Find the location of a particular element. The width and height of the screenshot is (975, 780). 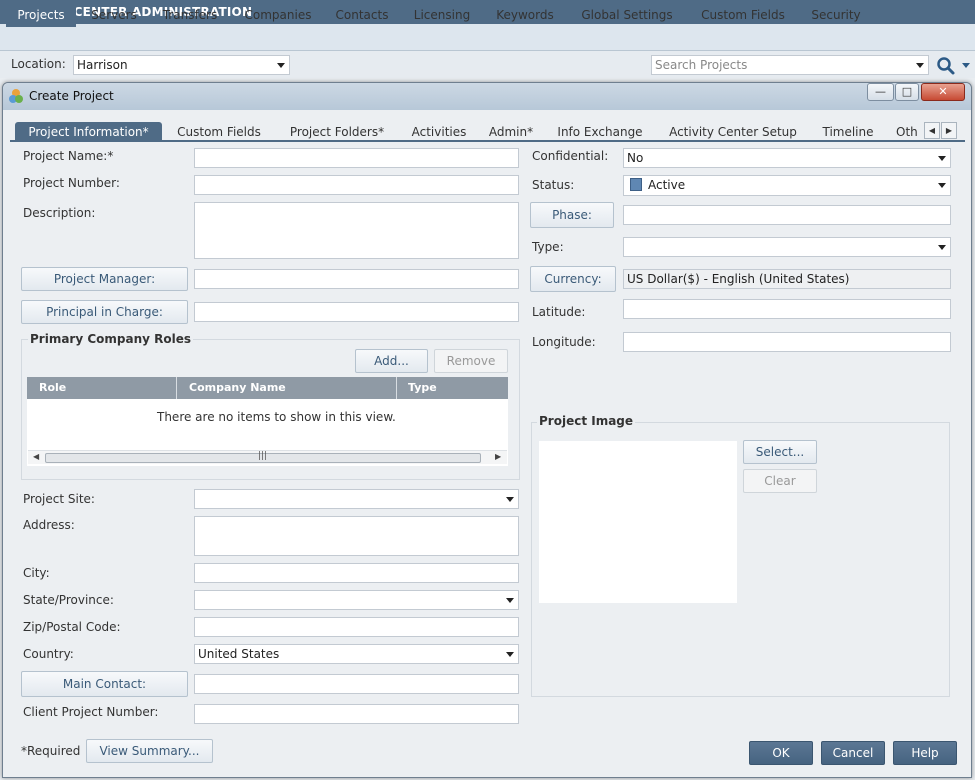

tab-activities: Activities is located at coordinates (439, 132).